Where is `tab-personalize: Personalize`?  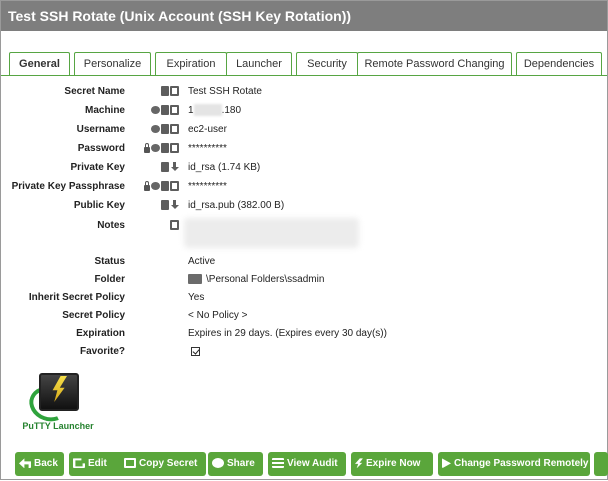 tab-personalize: Personalize is located at coordinates (112, 63).